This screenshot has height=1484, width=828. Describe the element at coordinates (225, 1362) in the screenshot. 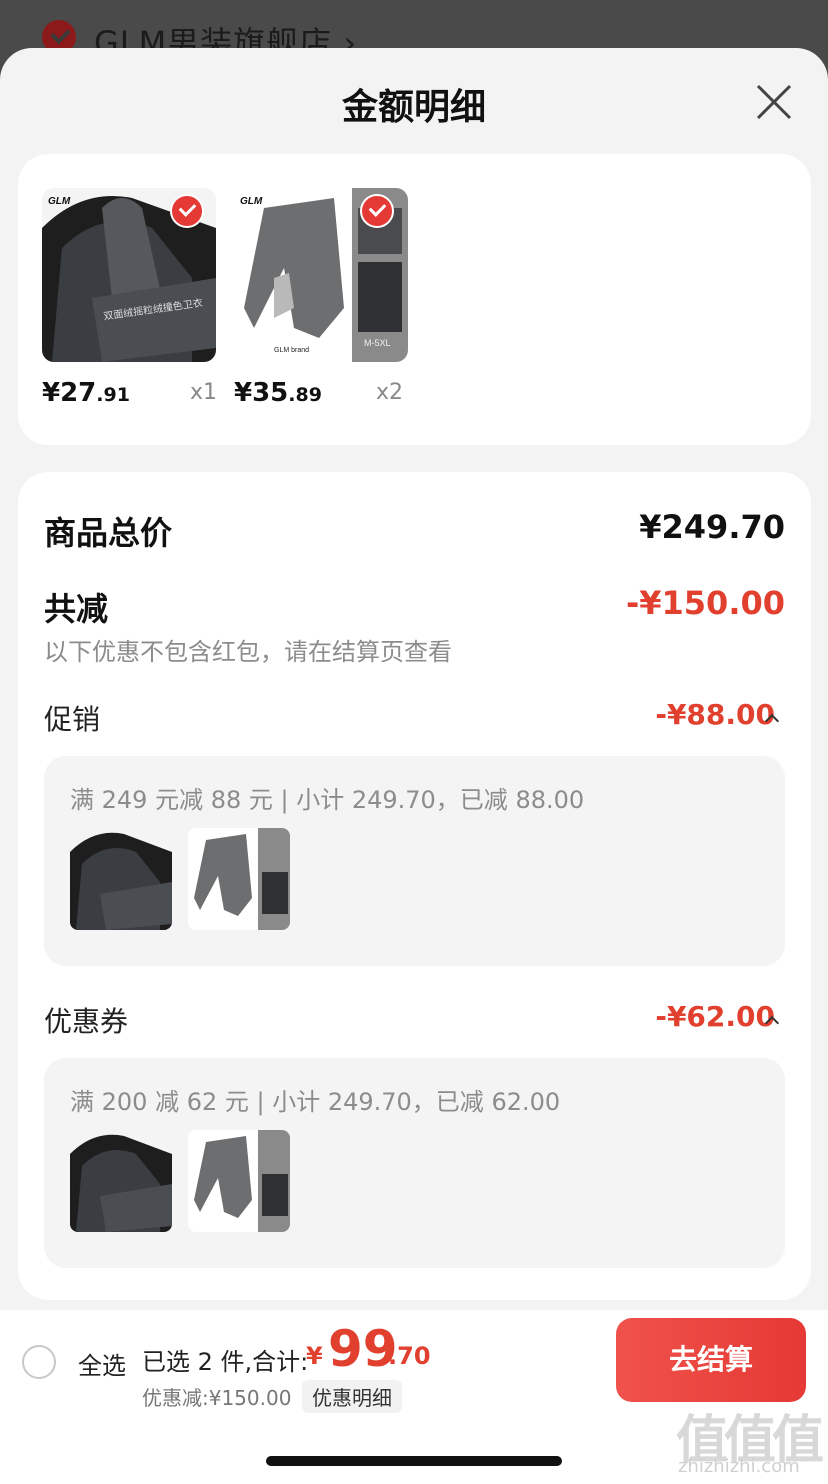

I see `selected-summary: 已选 2 件,合计:` at that location.